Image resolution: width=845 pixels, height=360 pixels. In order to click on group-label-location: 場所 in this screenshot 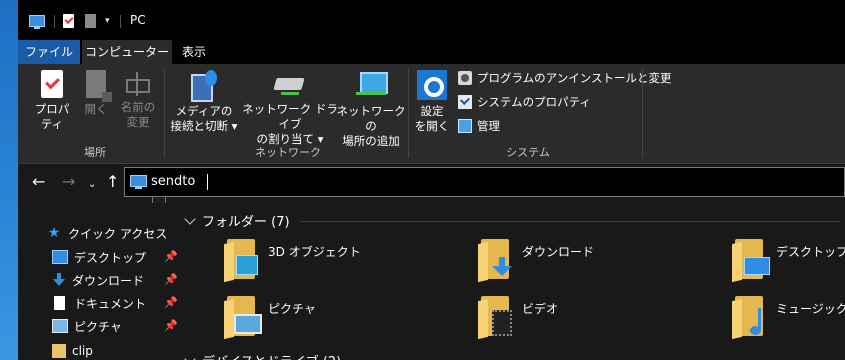, I will do `click(95, 152)`.